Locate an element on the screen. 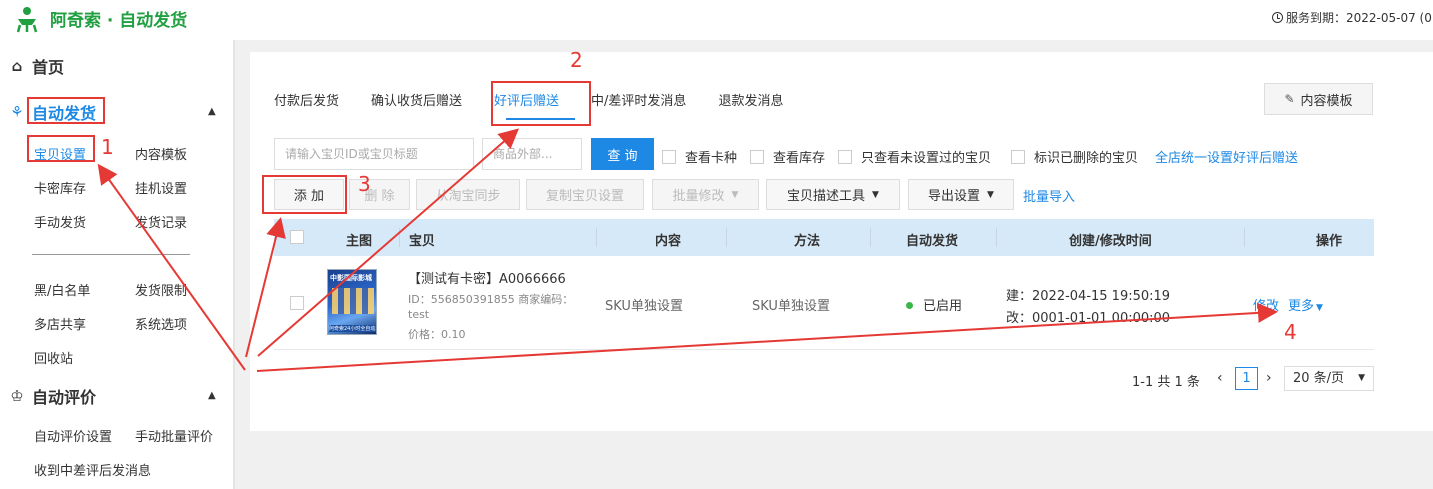 Image resolution: width=1433 pixels, height=489 pixels. sidebar-item-black-white-list: 黑/白名单 is located at coordinates (62, 289).